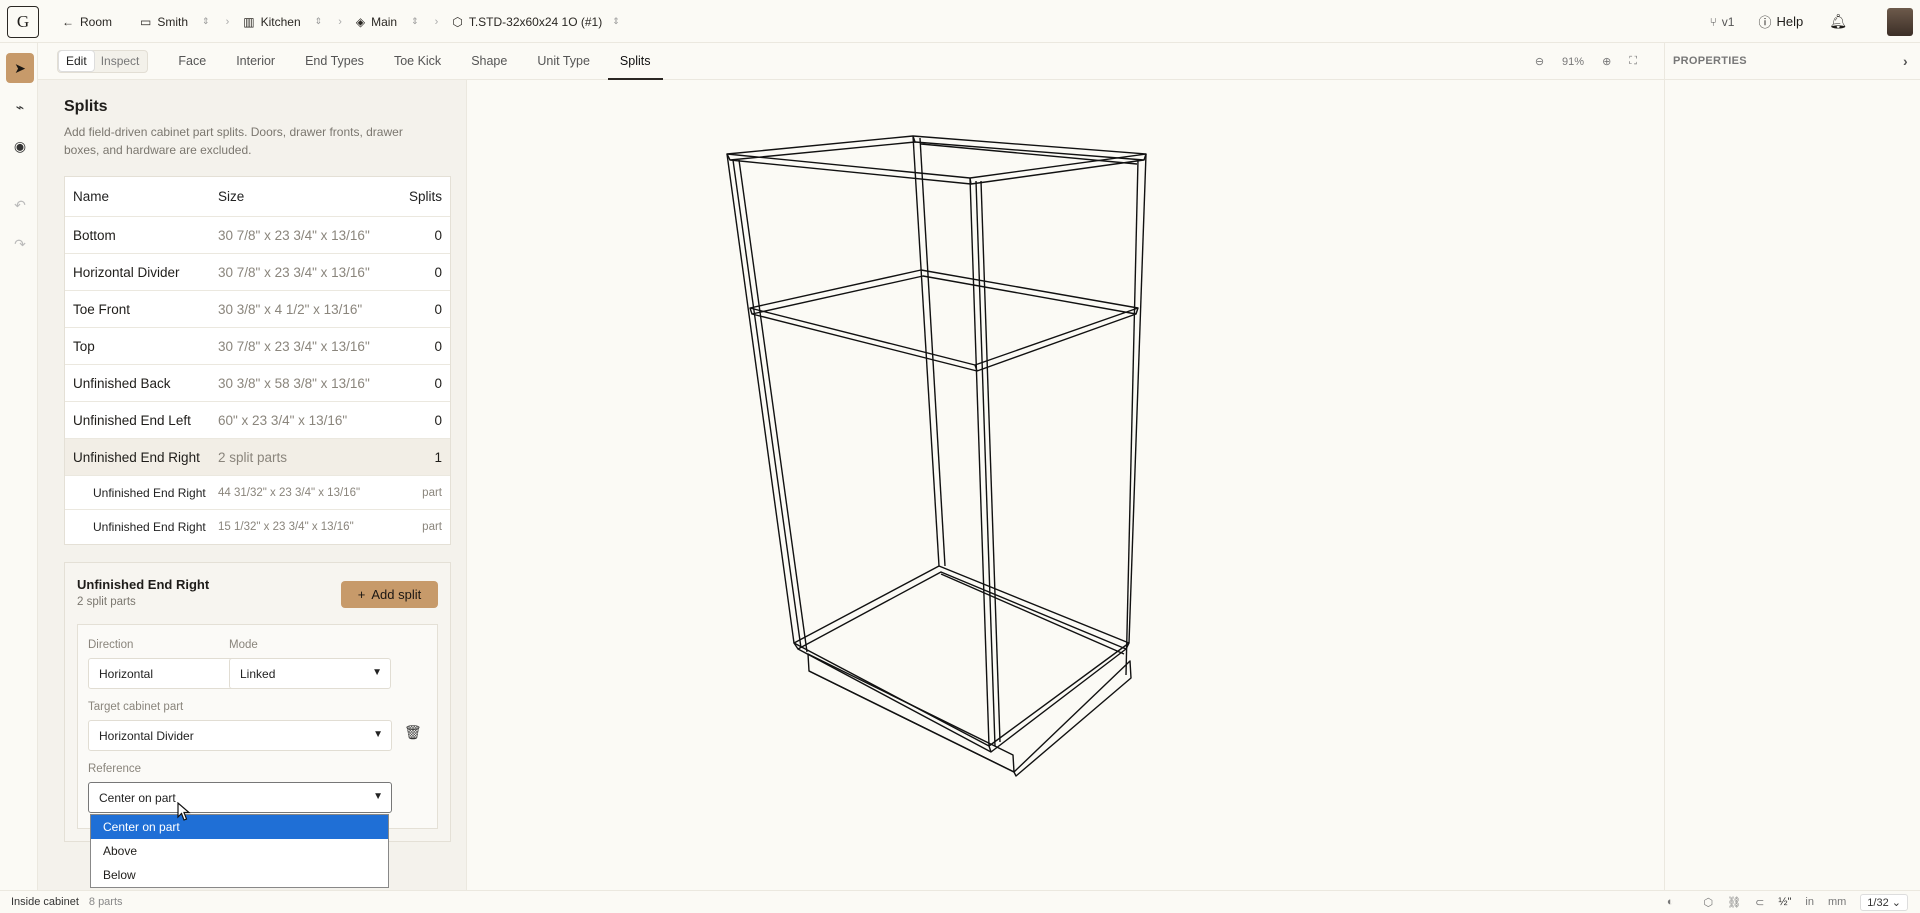 This screenshot has width=1920, height=913. I want to click on tab-splits: Splits, so click(635, 61).